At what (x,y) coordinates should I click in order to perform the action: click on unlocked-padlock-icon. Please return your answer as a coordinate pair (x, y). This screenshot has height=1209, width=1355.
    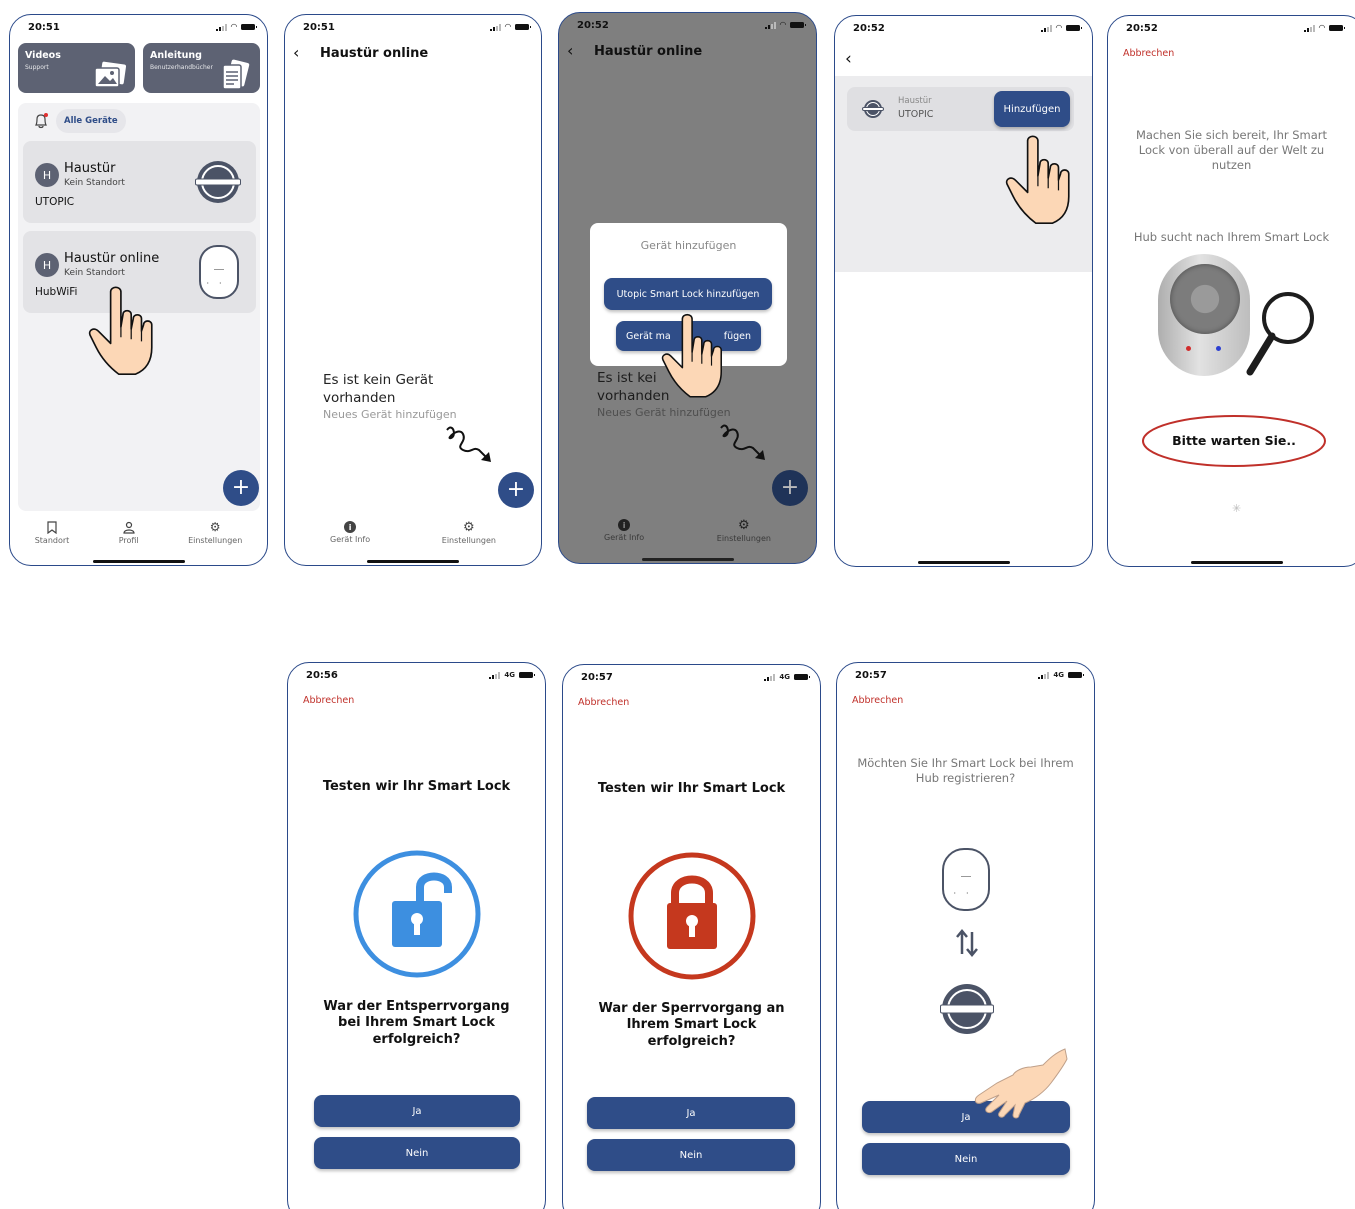
    Looking at the image, I should click on (417, 914).